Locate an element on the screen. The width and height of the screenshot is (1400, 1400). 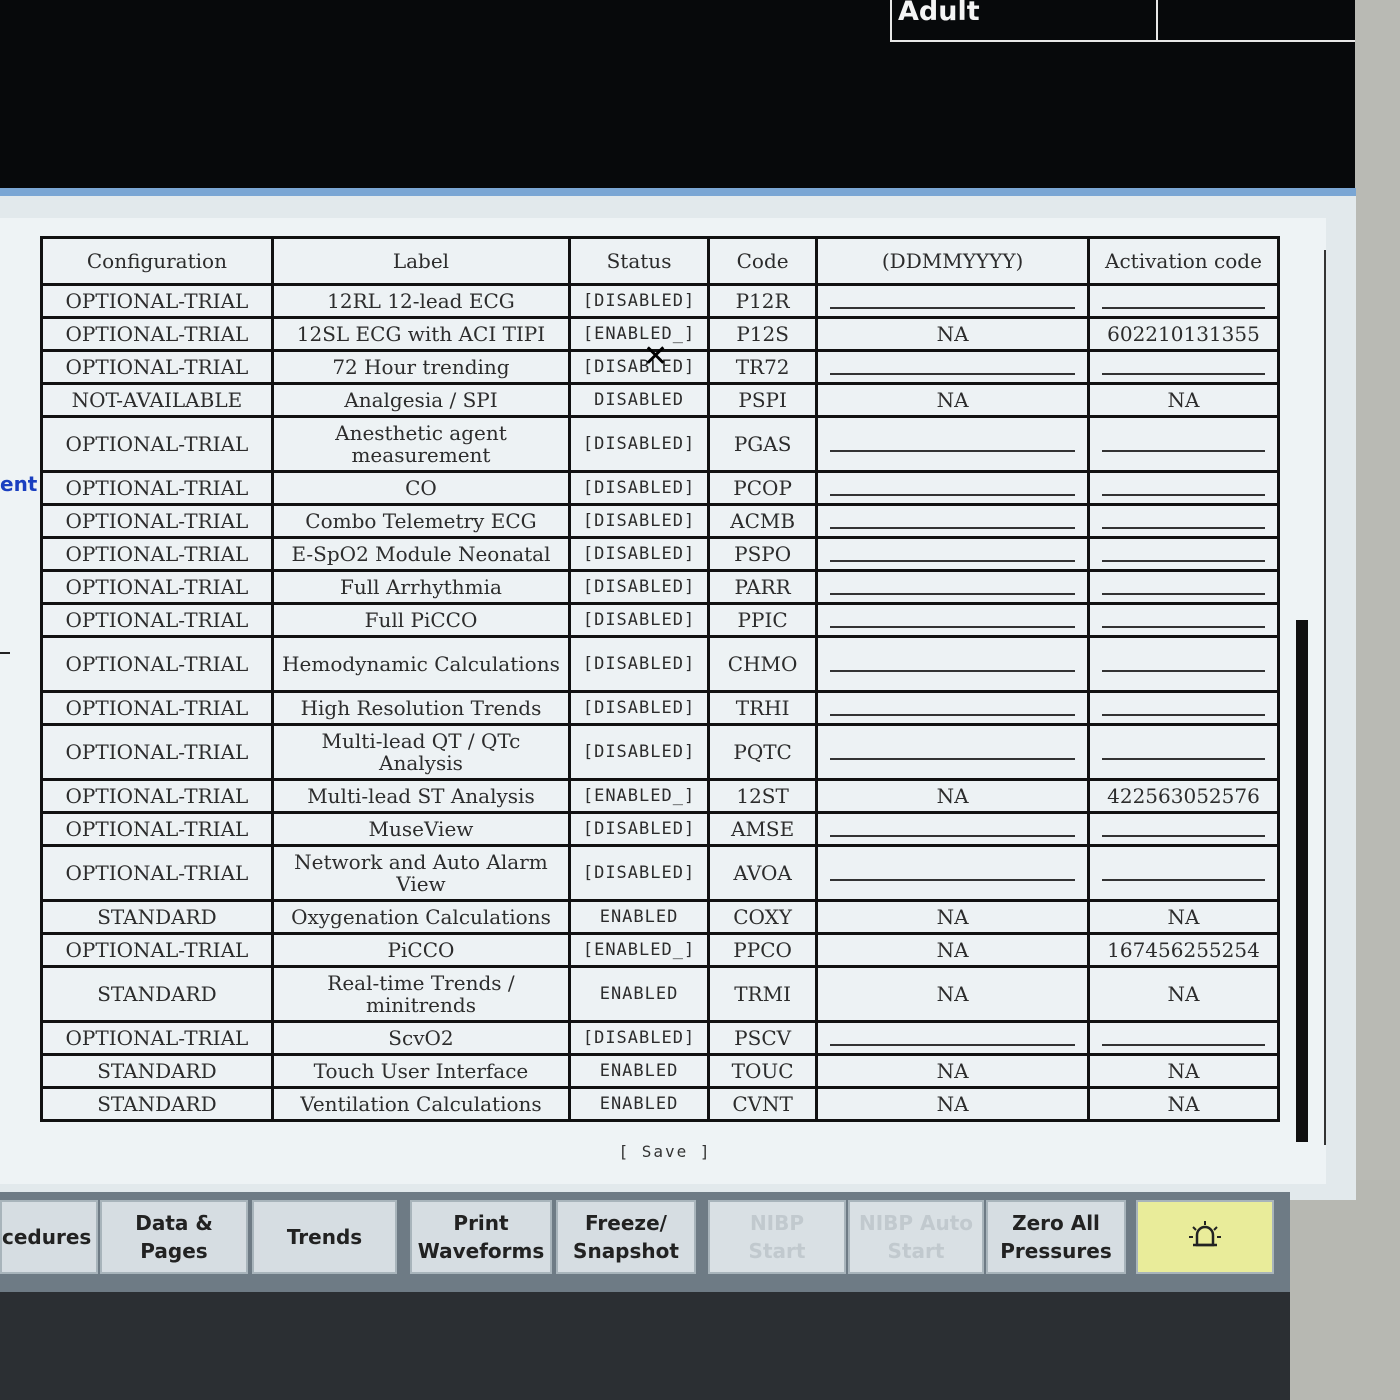
status-cell: DISABLED is located at coordinates (639, 400).